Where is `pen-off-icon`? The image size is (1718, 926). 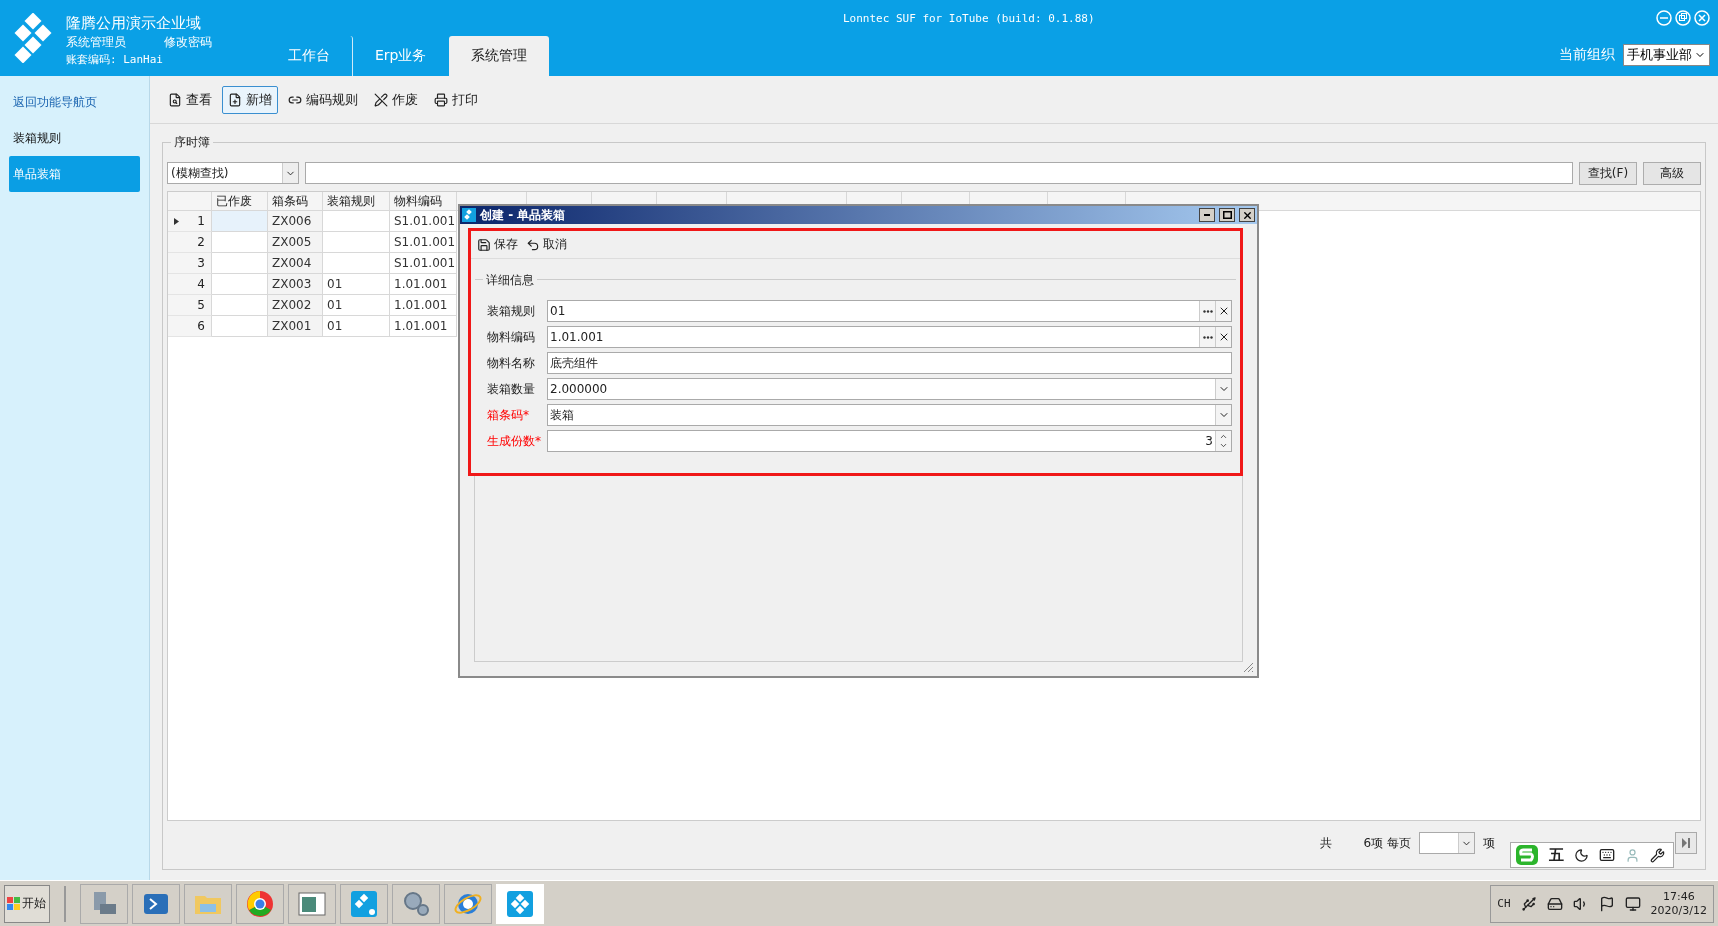
pen-off-icon is located at coordinates (381, 99).